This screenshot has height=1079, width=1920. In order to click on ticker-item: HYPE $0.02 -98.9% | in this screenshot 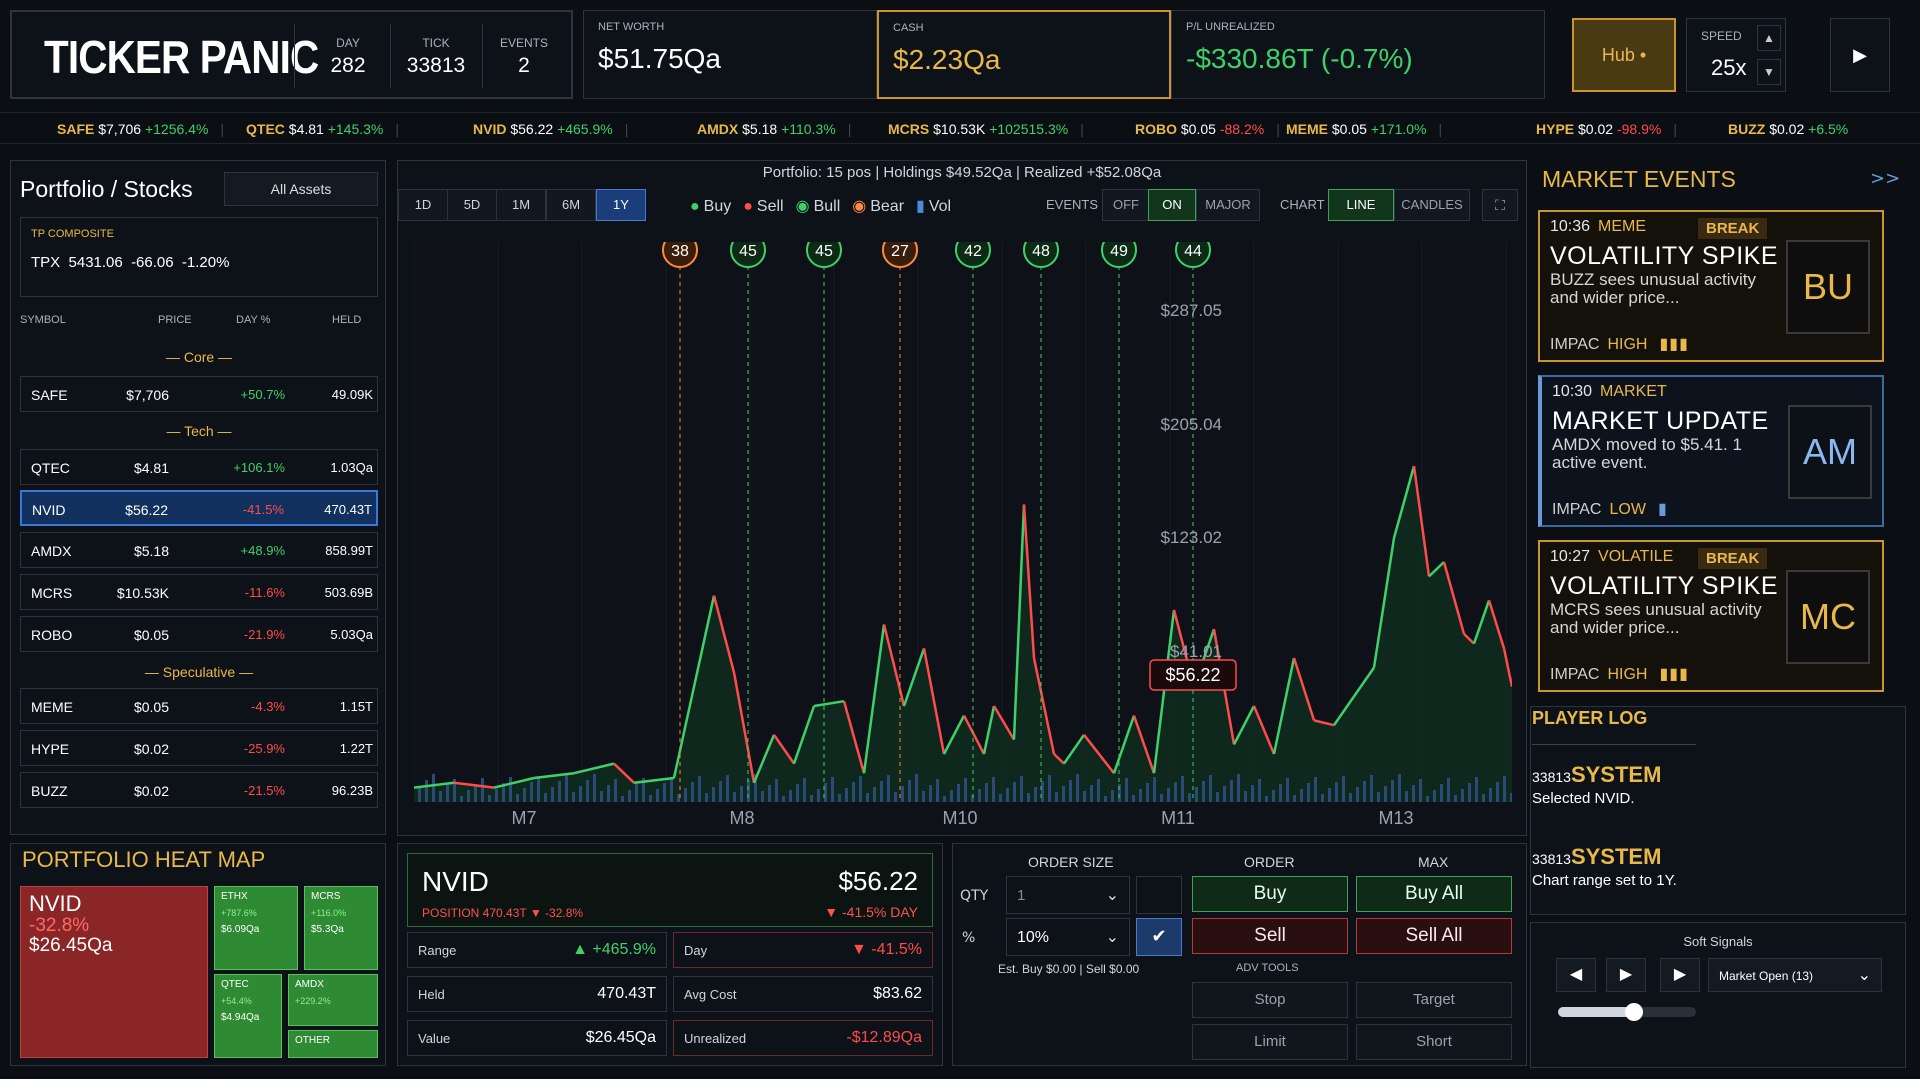, I will do `click(1606, 129)`.